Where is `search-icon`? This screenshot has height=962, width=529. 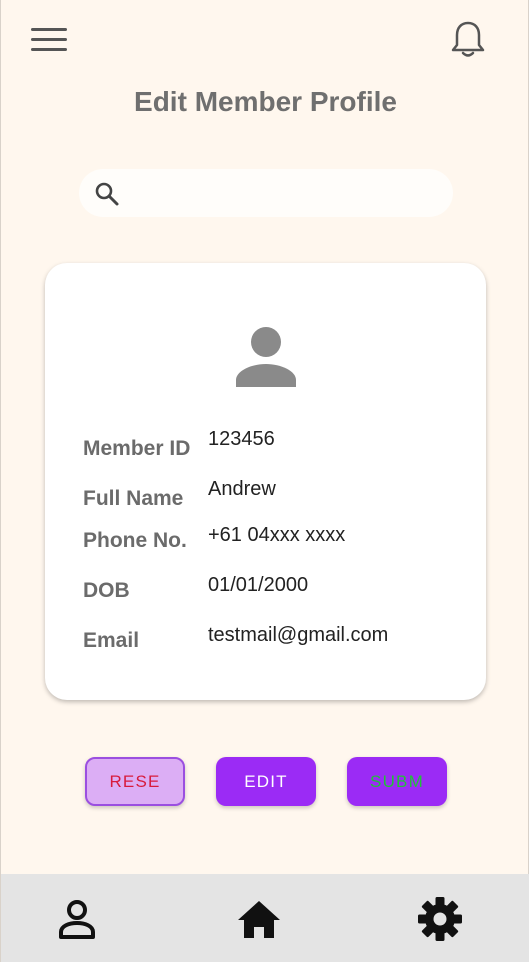 search-icon is located at coordinates (107, 194).